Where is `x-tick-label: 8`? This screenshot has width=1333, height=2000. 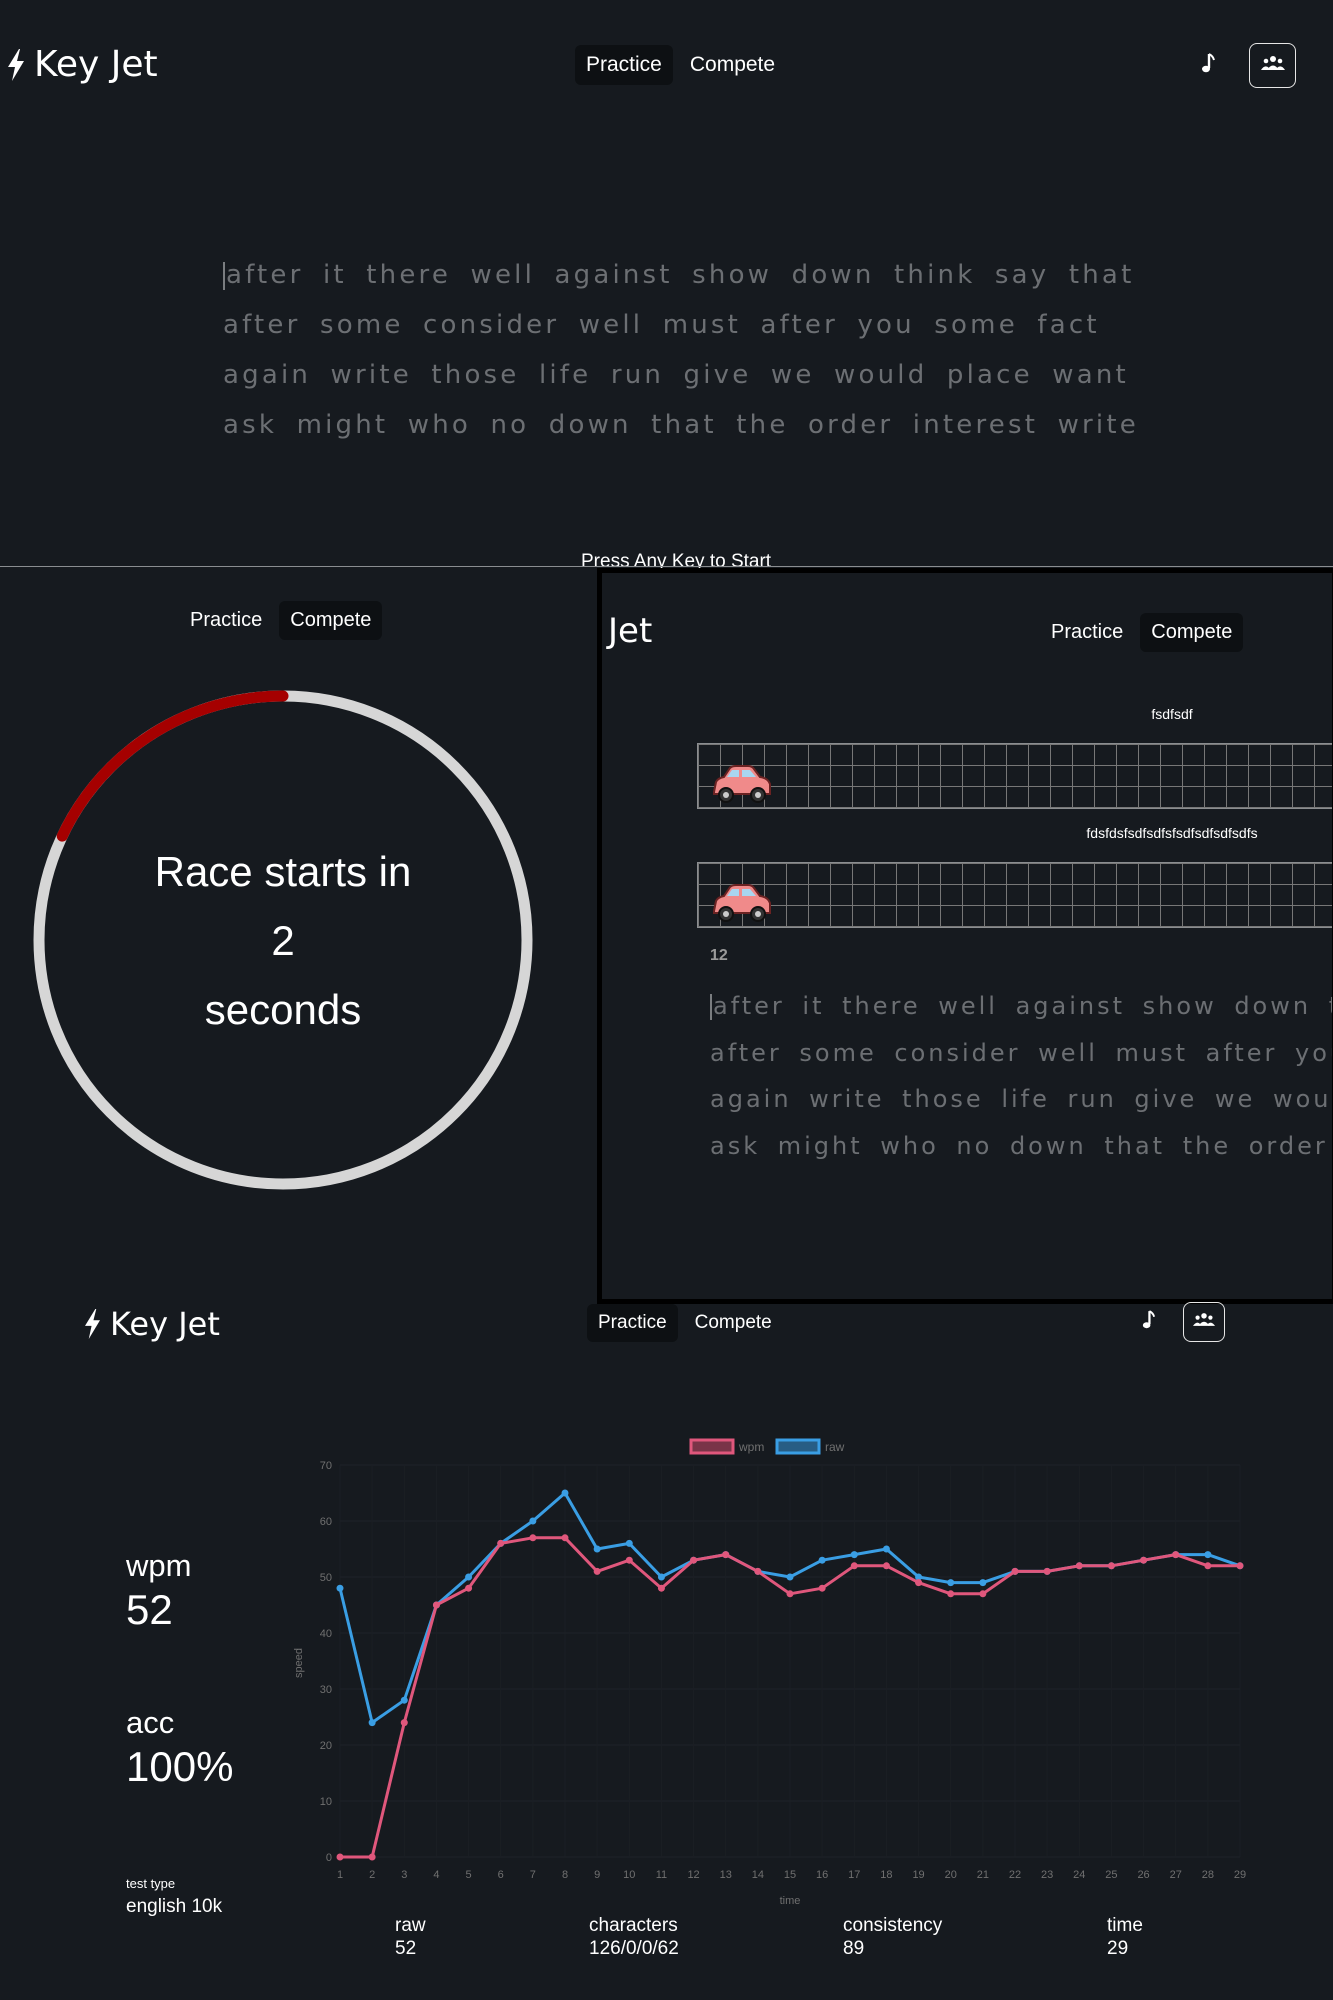
x-tick-label: 8 is located at coordinates (565, 1875).